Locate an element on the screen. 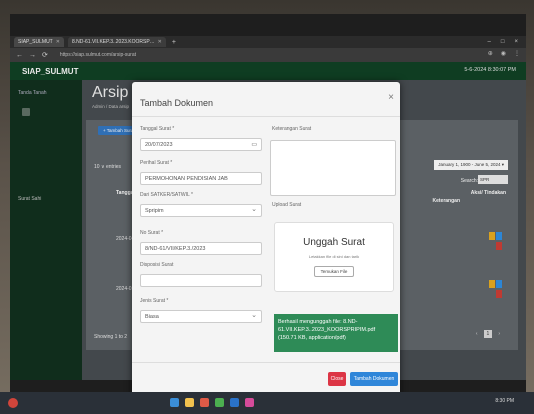 The width and height of the screenshot is (534, 414). browser-toolbar: ⊕ ◉ ⋮ is located at coordinates (504, 53).